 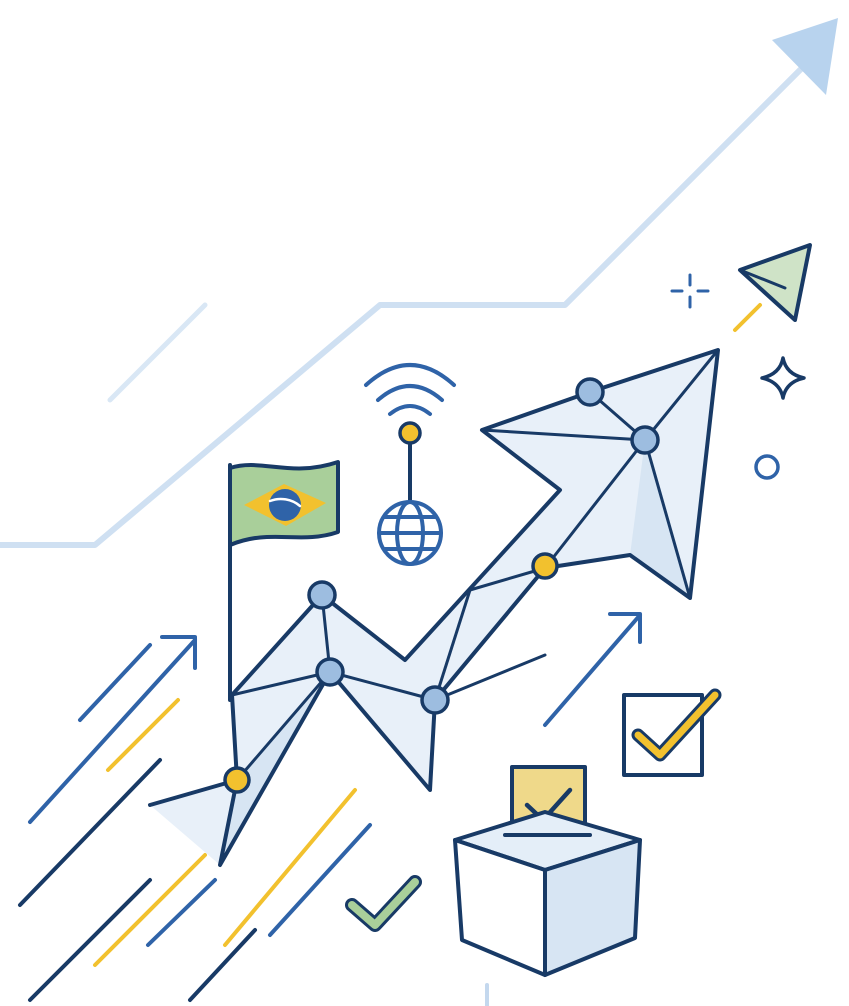 I want to click on checkmark-icon, so click(x=383, y=903).